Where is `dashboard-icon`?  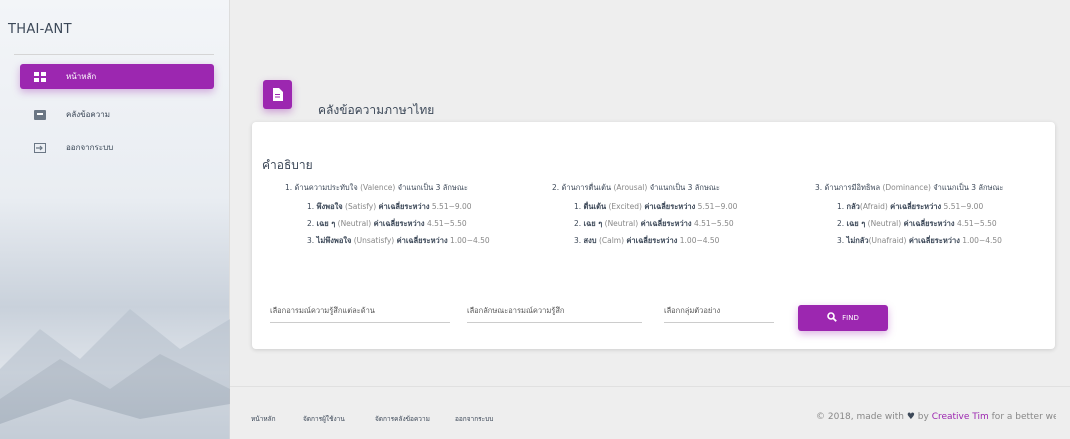
dashboard-icon is located at coordinates (40, 76).